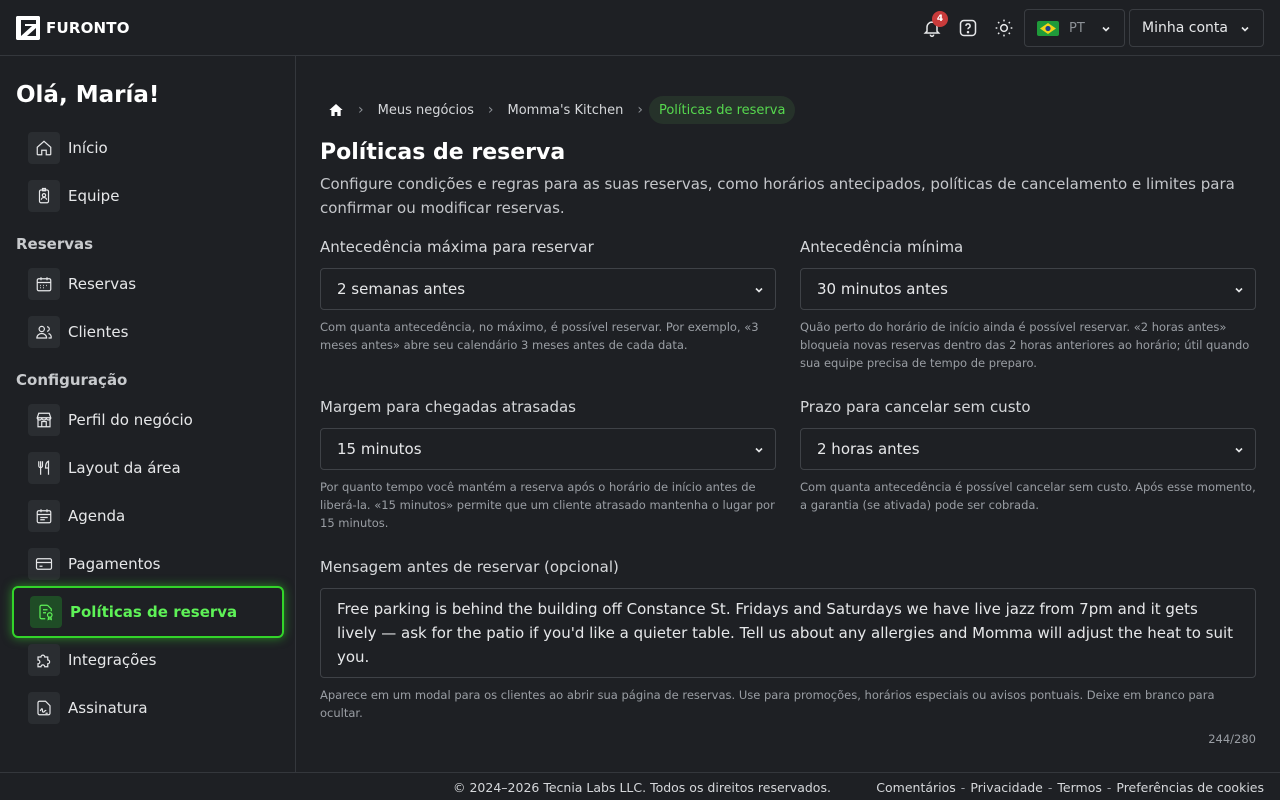 Image resolution: width=1280 pixels, height=800 pixels. I want to click on character-counter: 244/280, so click(1232, 739).